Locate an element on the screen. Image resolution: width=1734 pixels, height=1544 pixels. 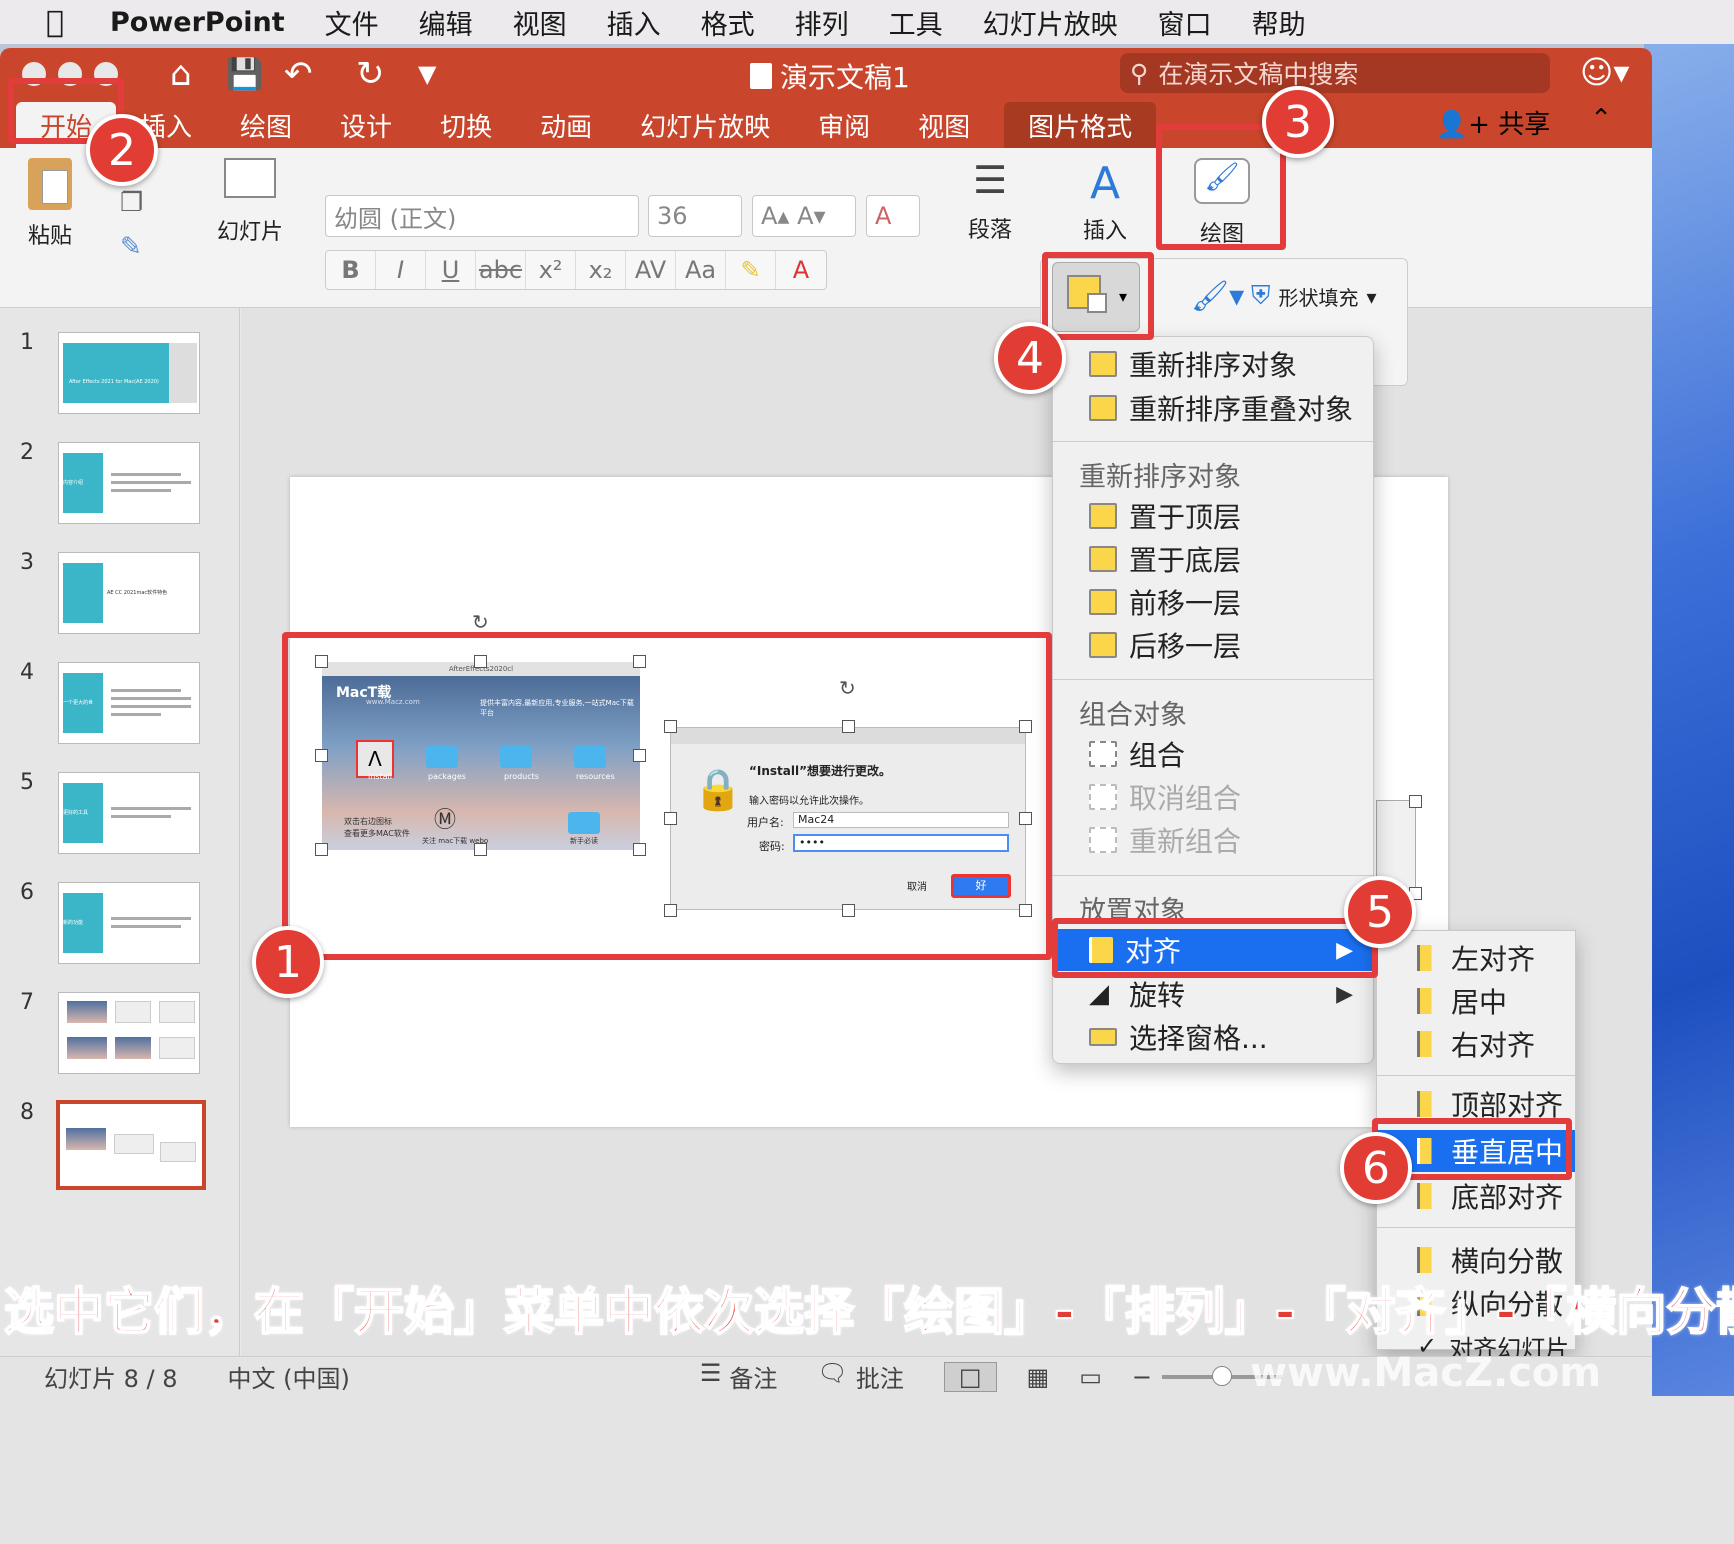
font-size-select: 36 is located at coordinates (695, 216).